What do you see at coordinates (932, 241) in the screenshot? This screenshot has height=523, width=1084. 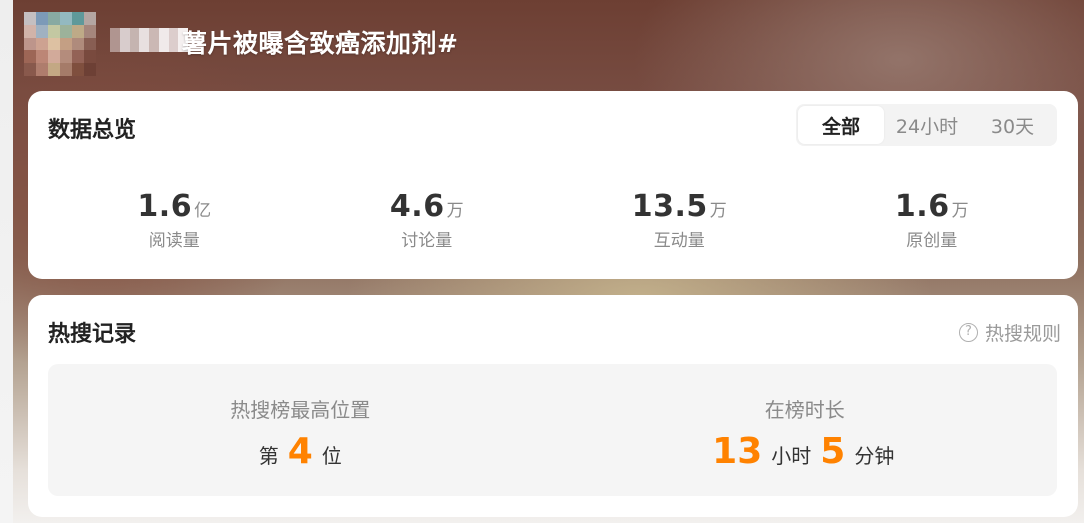 I see `stat-label: 原创量` at bounding box center [932, 241].